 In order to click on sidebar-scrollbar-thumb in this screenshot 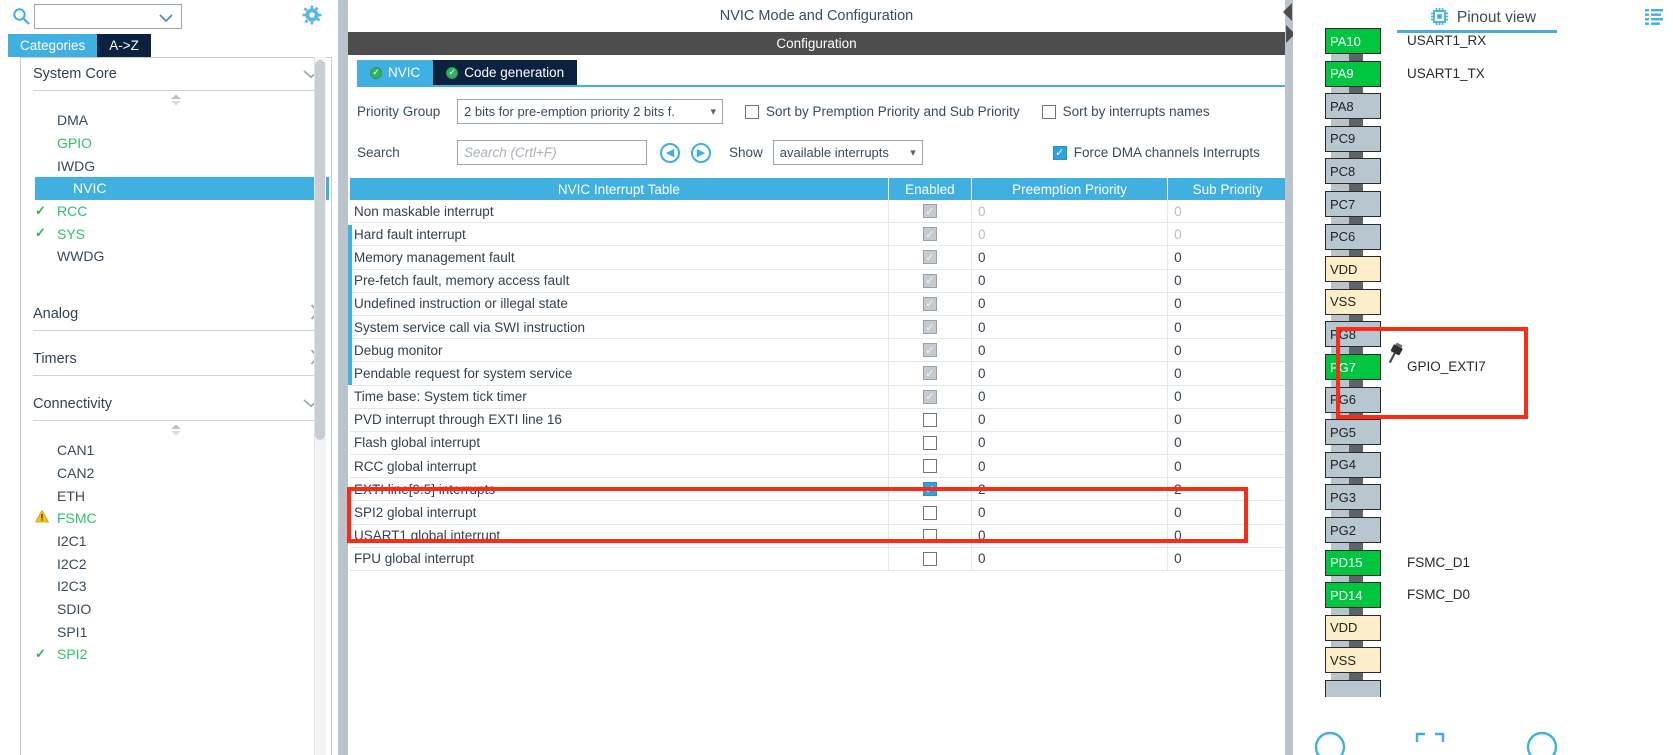, I will do `click(320, 250)`.